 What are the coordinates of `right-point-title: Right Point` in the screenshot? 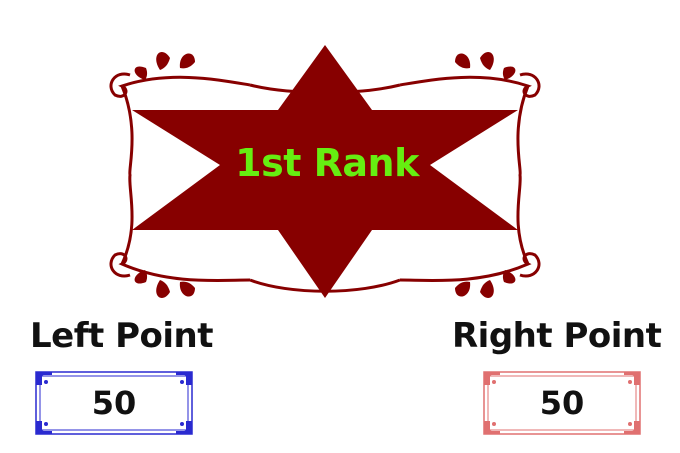 It's located at (557, 336).